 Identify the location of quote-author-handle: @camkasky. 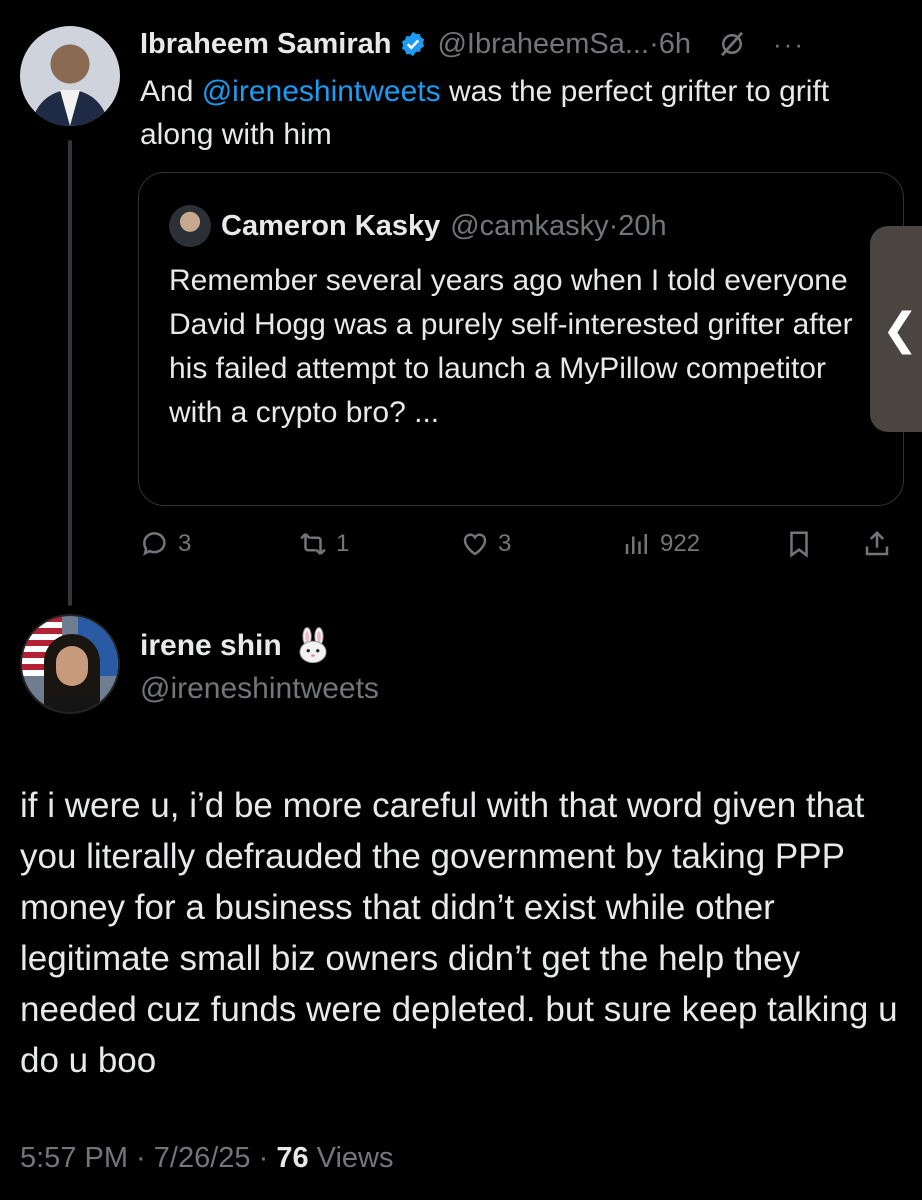
(529, 225).